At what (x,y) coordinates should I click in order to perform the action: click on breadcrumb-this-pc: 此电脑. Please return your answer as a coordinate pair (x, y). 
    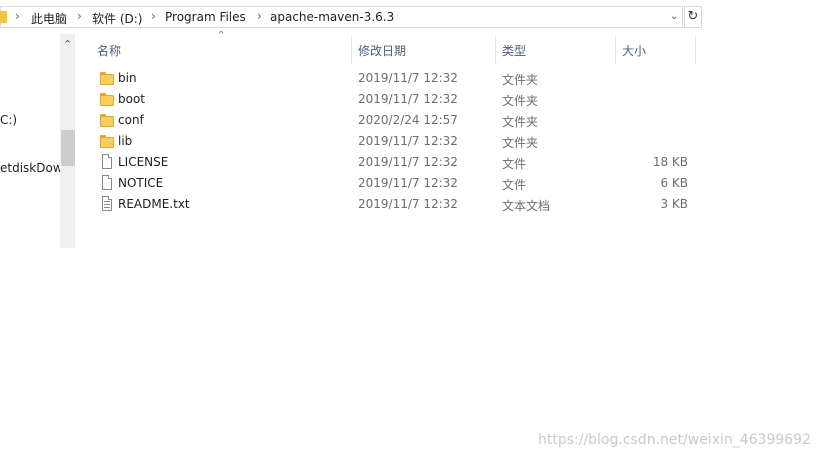
    Looking at the image, I should click on (49, 18).